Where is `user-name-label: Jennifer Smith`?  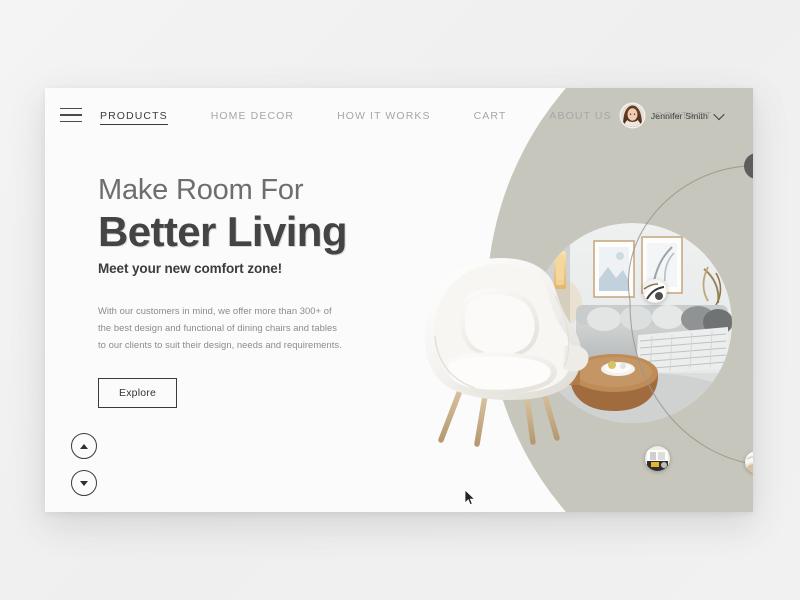 user-name-label: Jennifer Smith is located at coordinates (679, 115).